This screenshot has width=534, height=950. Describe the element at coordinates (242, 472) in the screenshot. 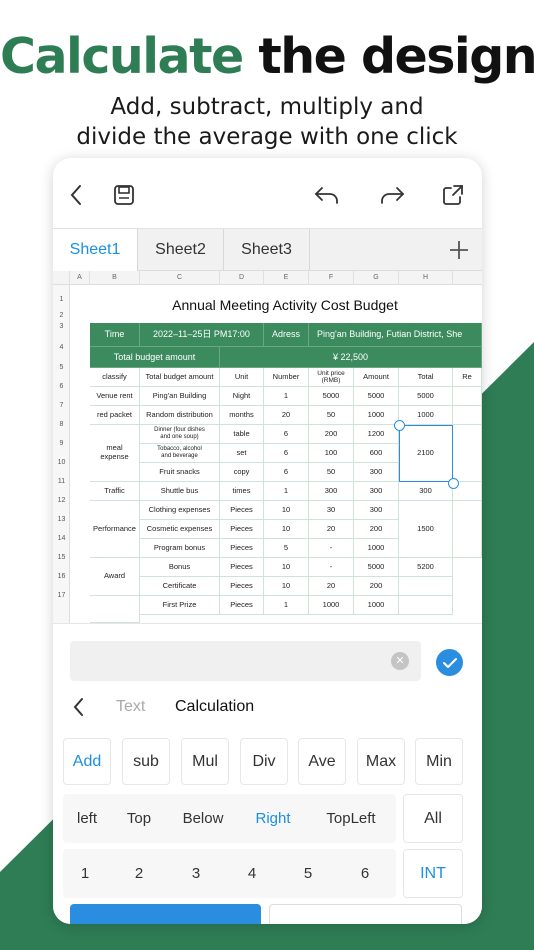

I see `table-cell: copy` at that location.